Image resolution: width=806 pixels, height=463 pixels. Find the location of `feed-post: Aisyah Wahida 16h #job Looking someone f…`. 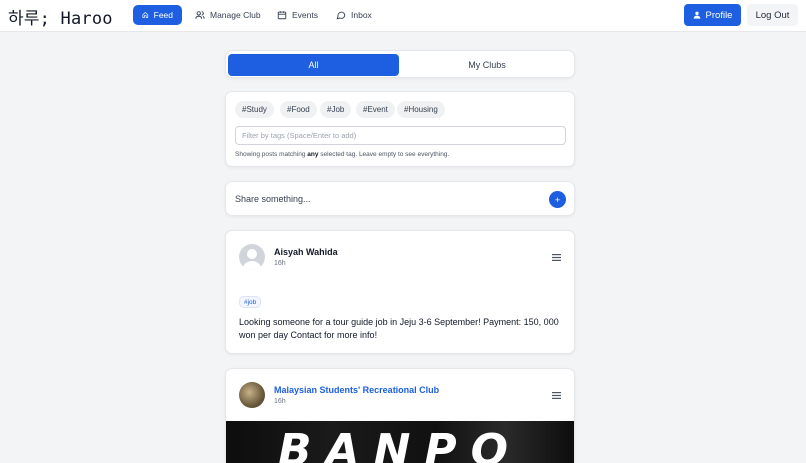

feed-post: Aisyah Wahida 16h #job Looking someone f… is located at coordinates (400, 292).